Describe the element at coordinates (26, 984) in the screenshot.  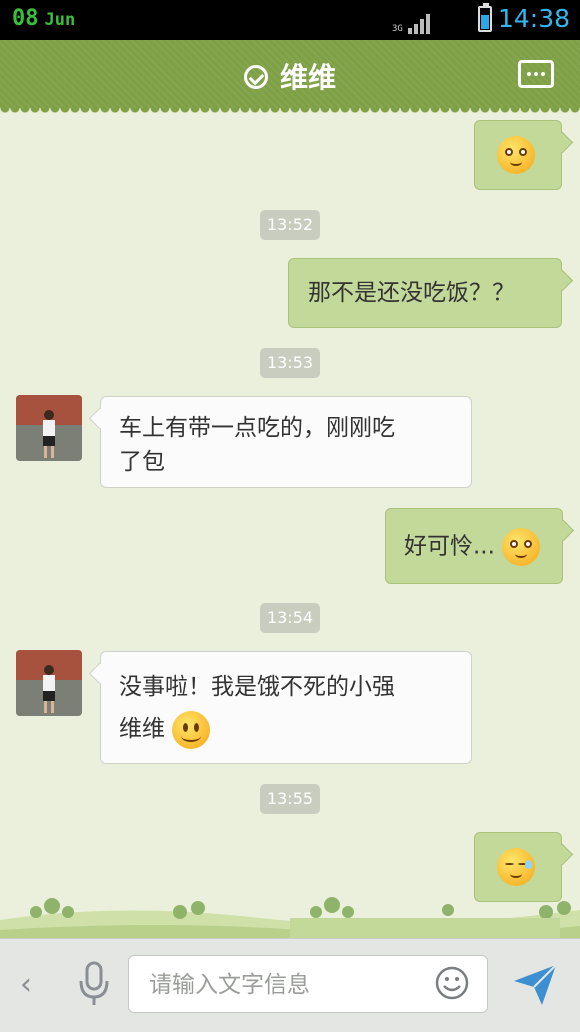
I see `chevron-left-icon: ‹` at that location.